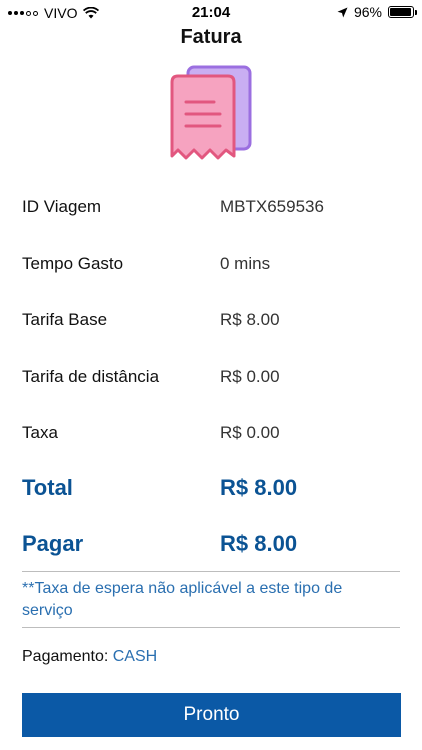  What do you see at coordinates (47, 487) in the screenshot?
I see `total-label: Total` at bounding box center [47, 487].